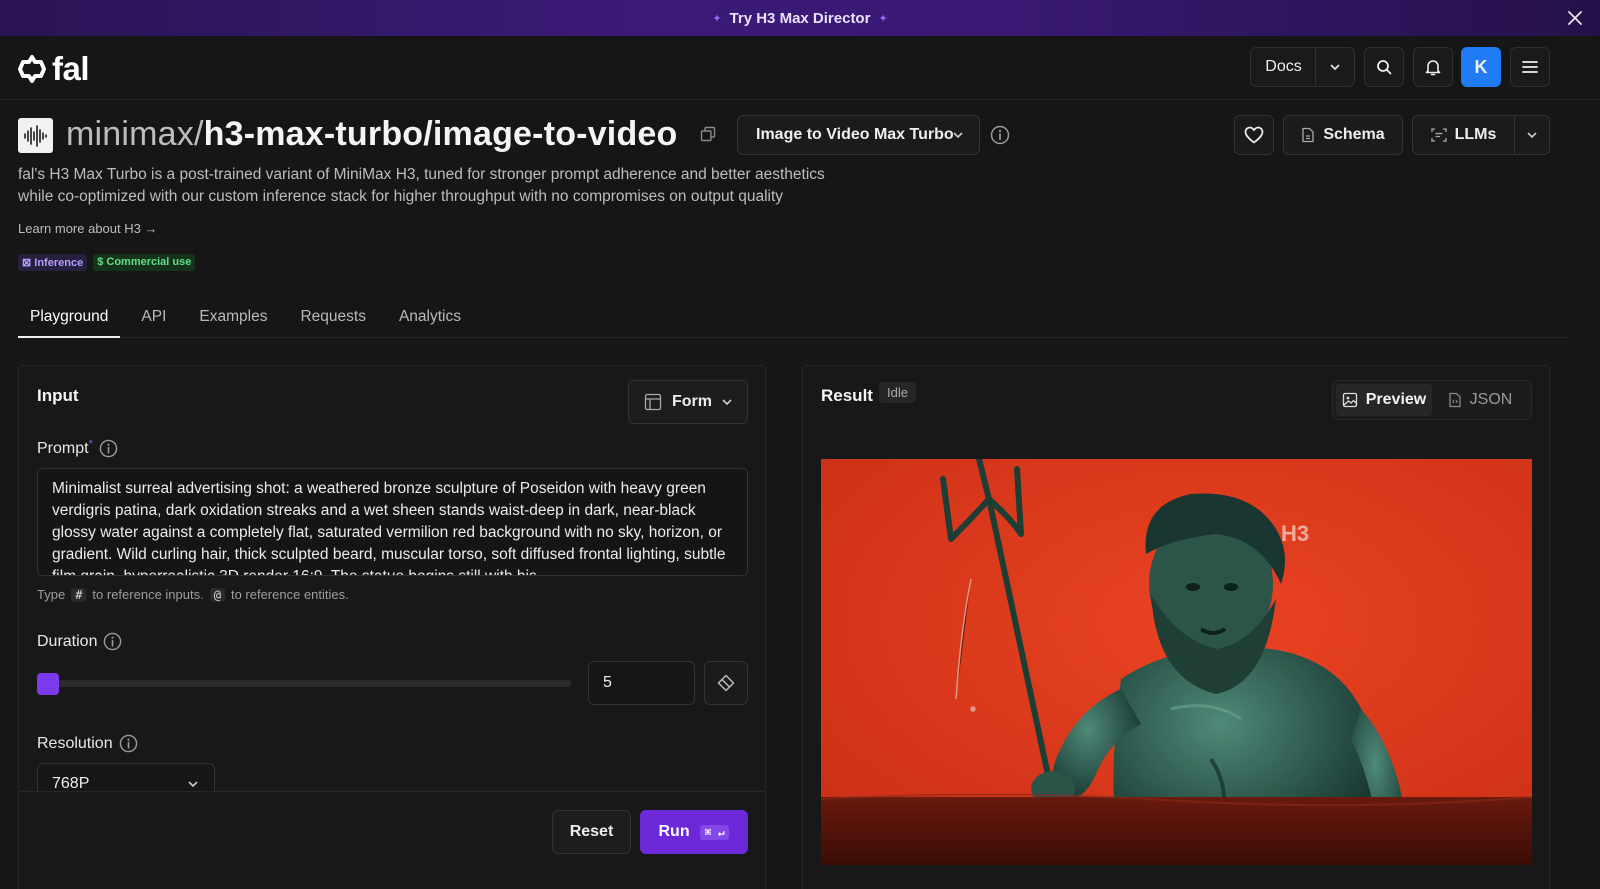  What do you see at coordinates (75, 743) in the screenshot?
I see `resolution-label: Resolution` at bounding box center [75, 743].